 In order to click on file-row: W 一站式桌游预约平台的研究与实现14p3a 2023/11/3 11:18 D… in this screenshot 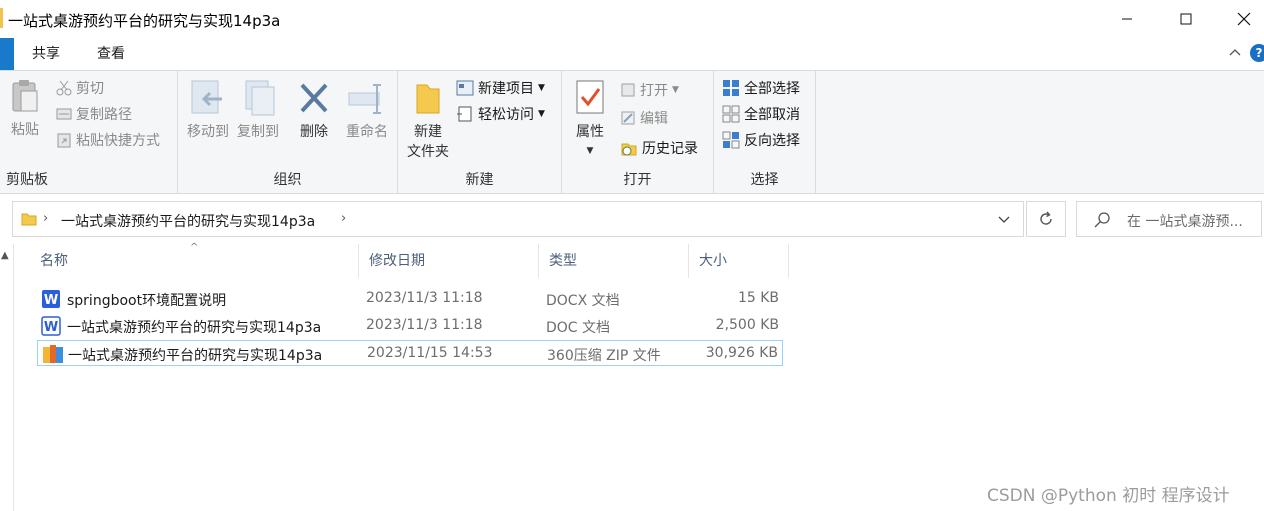, I will do `click(410, 326)`.